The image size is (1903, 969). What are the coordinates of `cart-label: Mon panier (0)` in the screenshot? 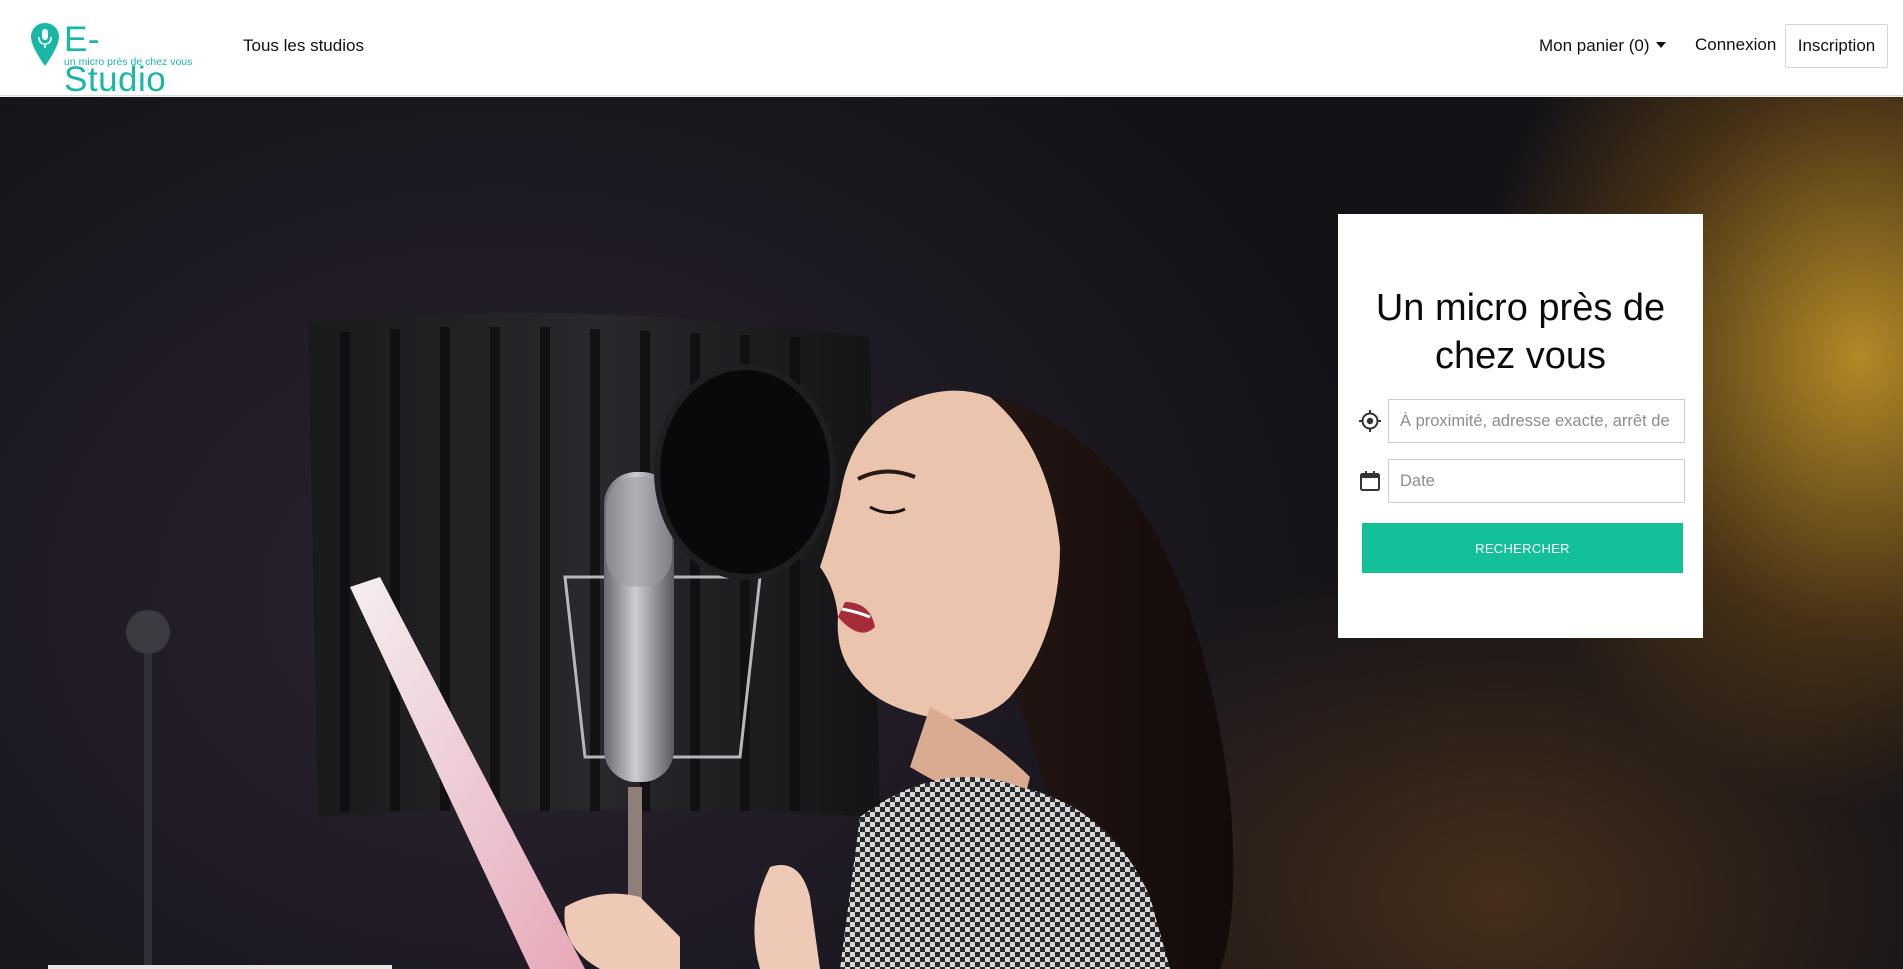 It's located at (1594, 45).